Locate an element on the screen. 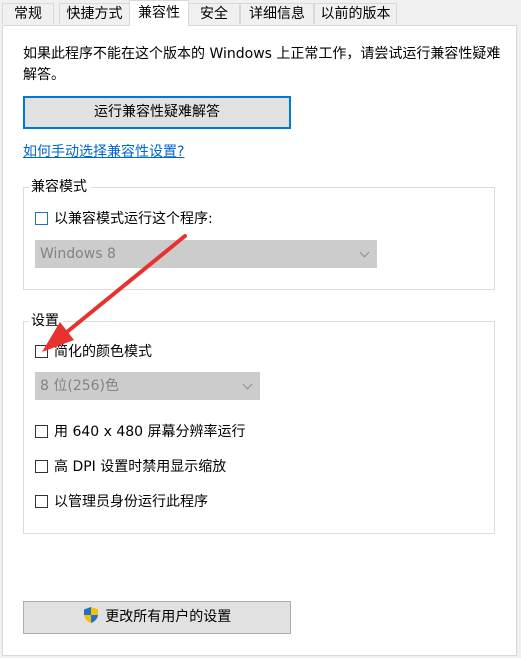 The width and height of the screenshot is (521, 658). reduced-color-row: 简化的颜色模式 is located at coordinates (93, 351).